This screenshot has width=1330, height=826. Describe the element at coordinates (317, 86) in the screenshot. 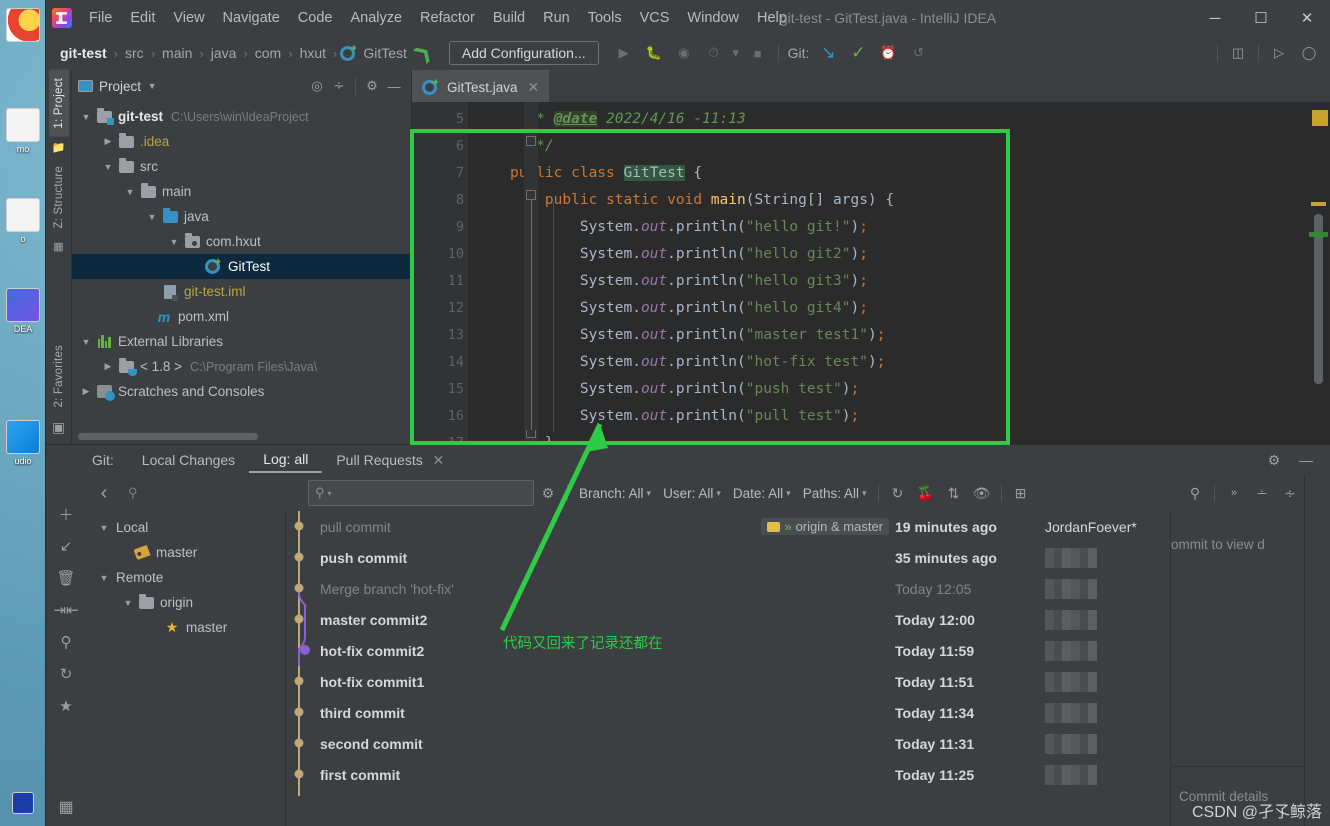

I see `select-opened-file-icon: ◎` at that location.